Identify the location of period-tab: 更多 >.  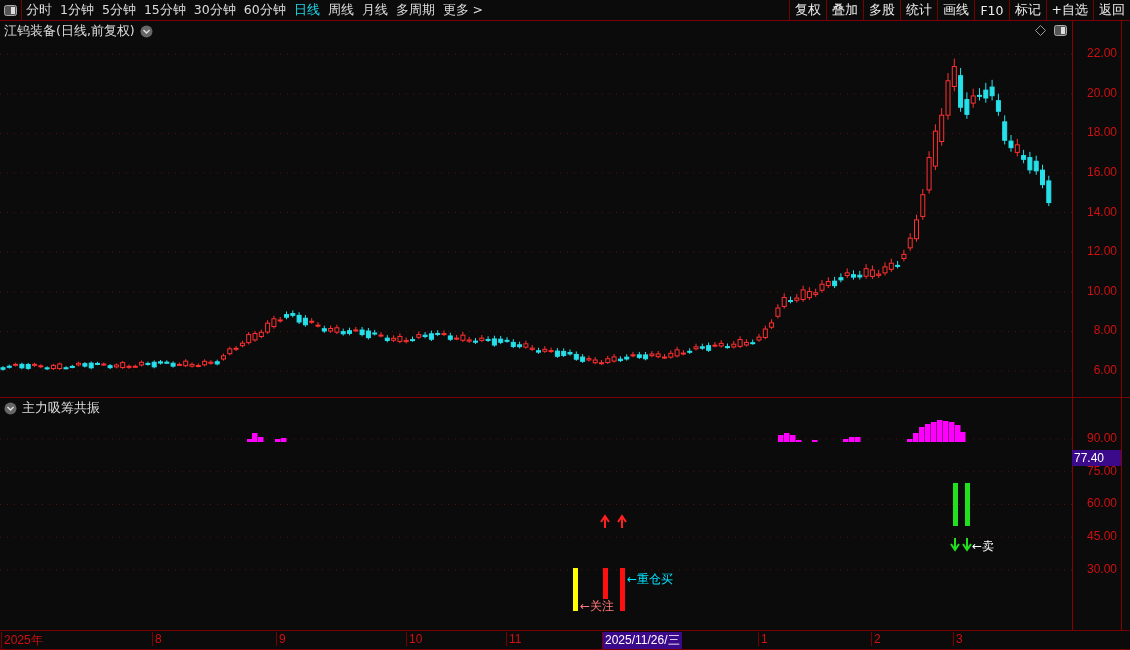
(463, 10).